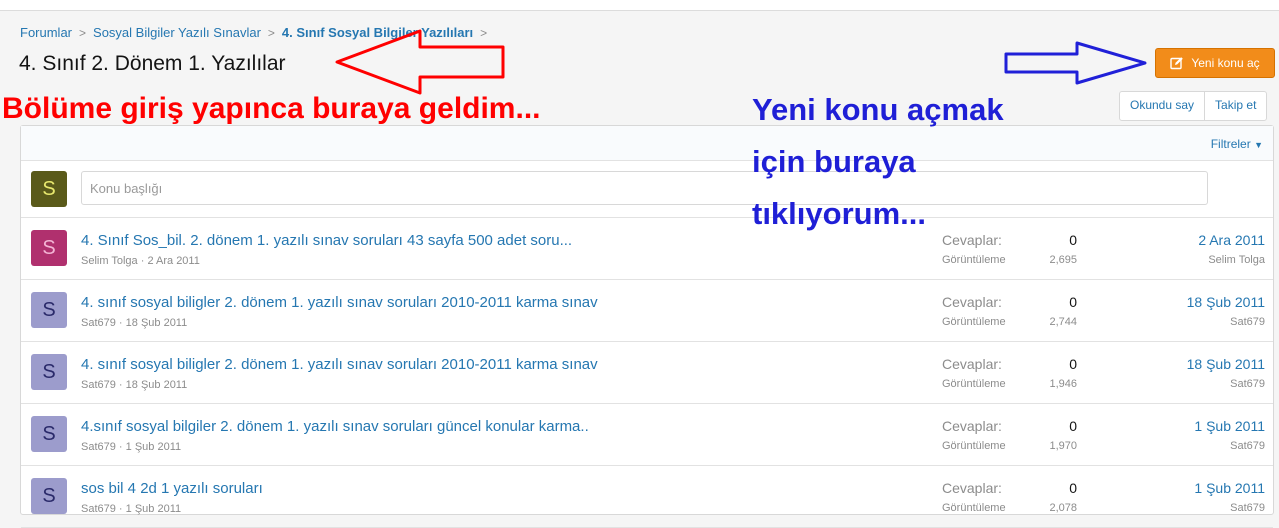 This screenshot has height=528, width=1279. I want to click on views-count: 2,695, so click(1063, 260).